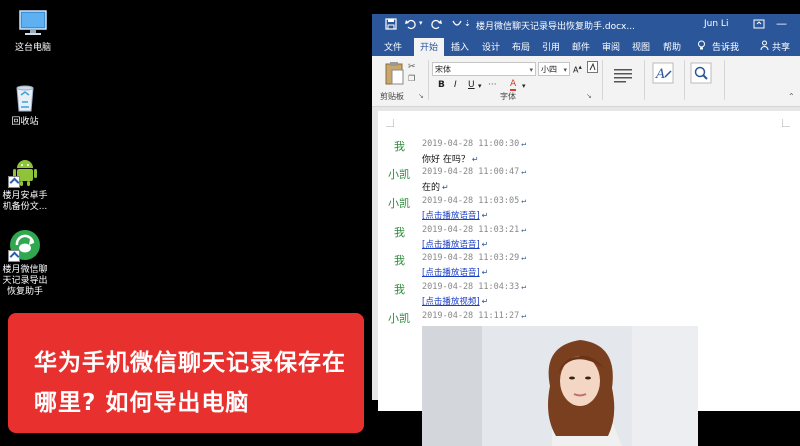  Describe the element at coordinates (435, 188) in the screenshot. I see `message-content: 在的 ↵` at that location.